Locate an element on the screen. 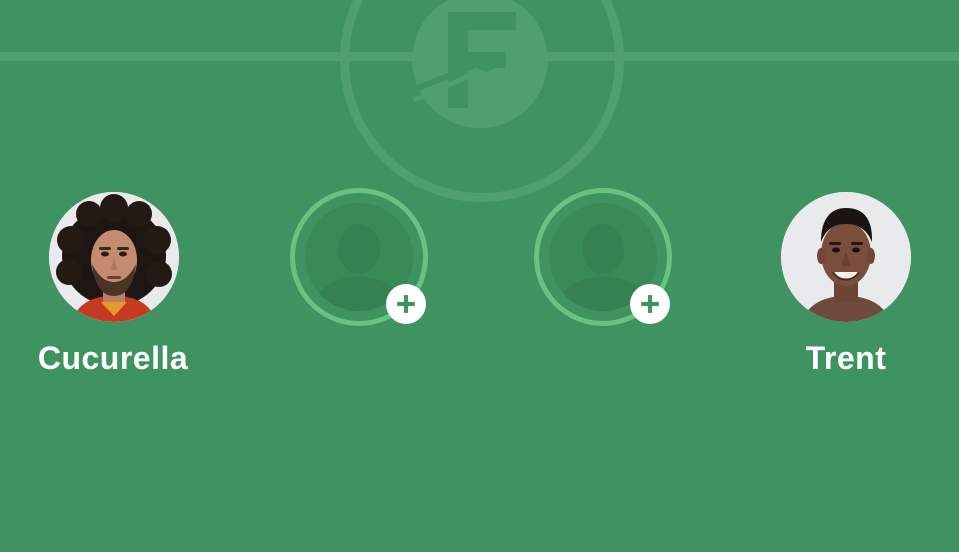  player-card-cucurella: Cucurella is located at coordinates (113, 284).